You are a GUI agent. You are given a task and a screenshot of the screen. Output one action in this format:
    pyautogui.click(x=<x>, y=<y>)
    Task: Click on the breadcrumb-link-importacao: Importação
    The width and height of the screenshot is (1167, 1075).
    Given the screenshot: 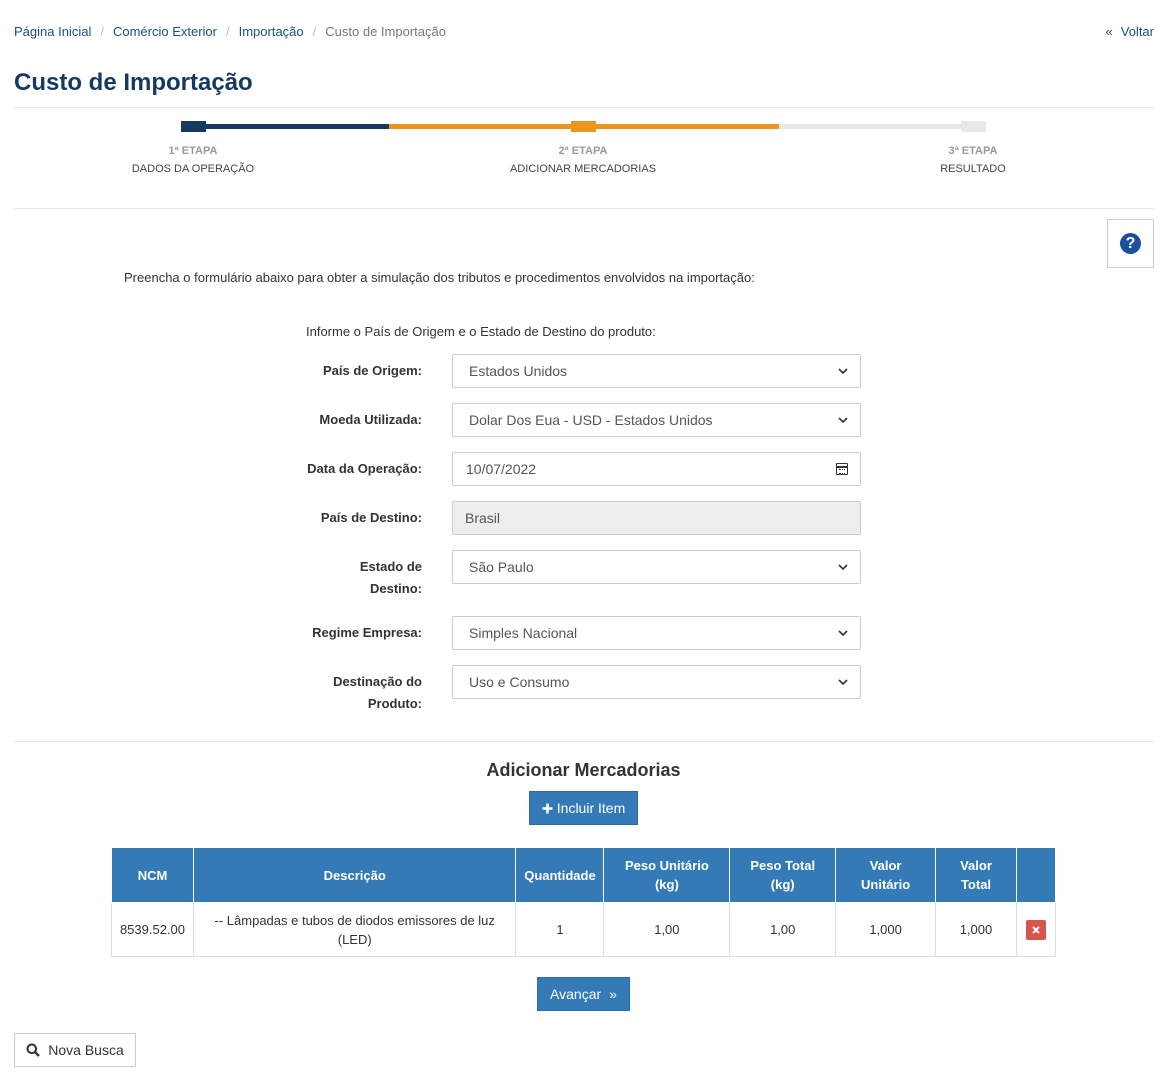 What is the action you would take?
    pyautogui.click(x=271, y=31)
    